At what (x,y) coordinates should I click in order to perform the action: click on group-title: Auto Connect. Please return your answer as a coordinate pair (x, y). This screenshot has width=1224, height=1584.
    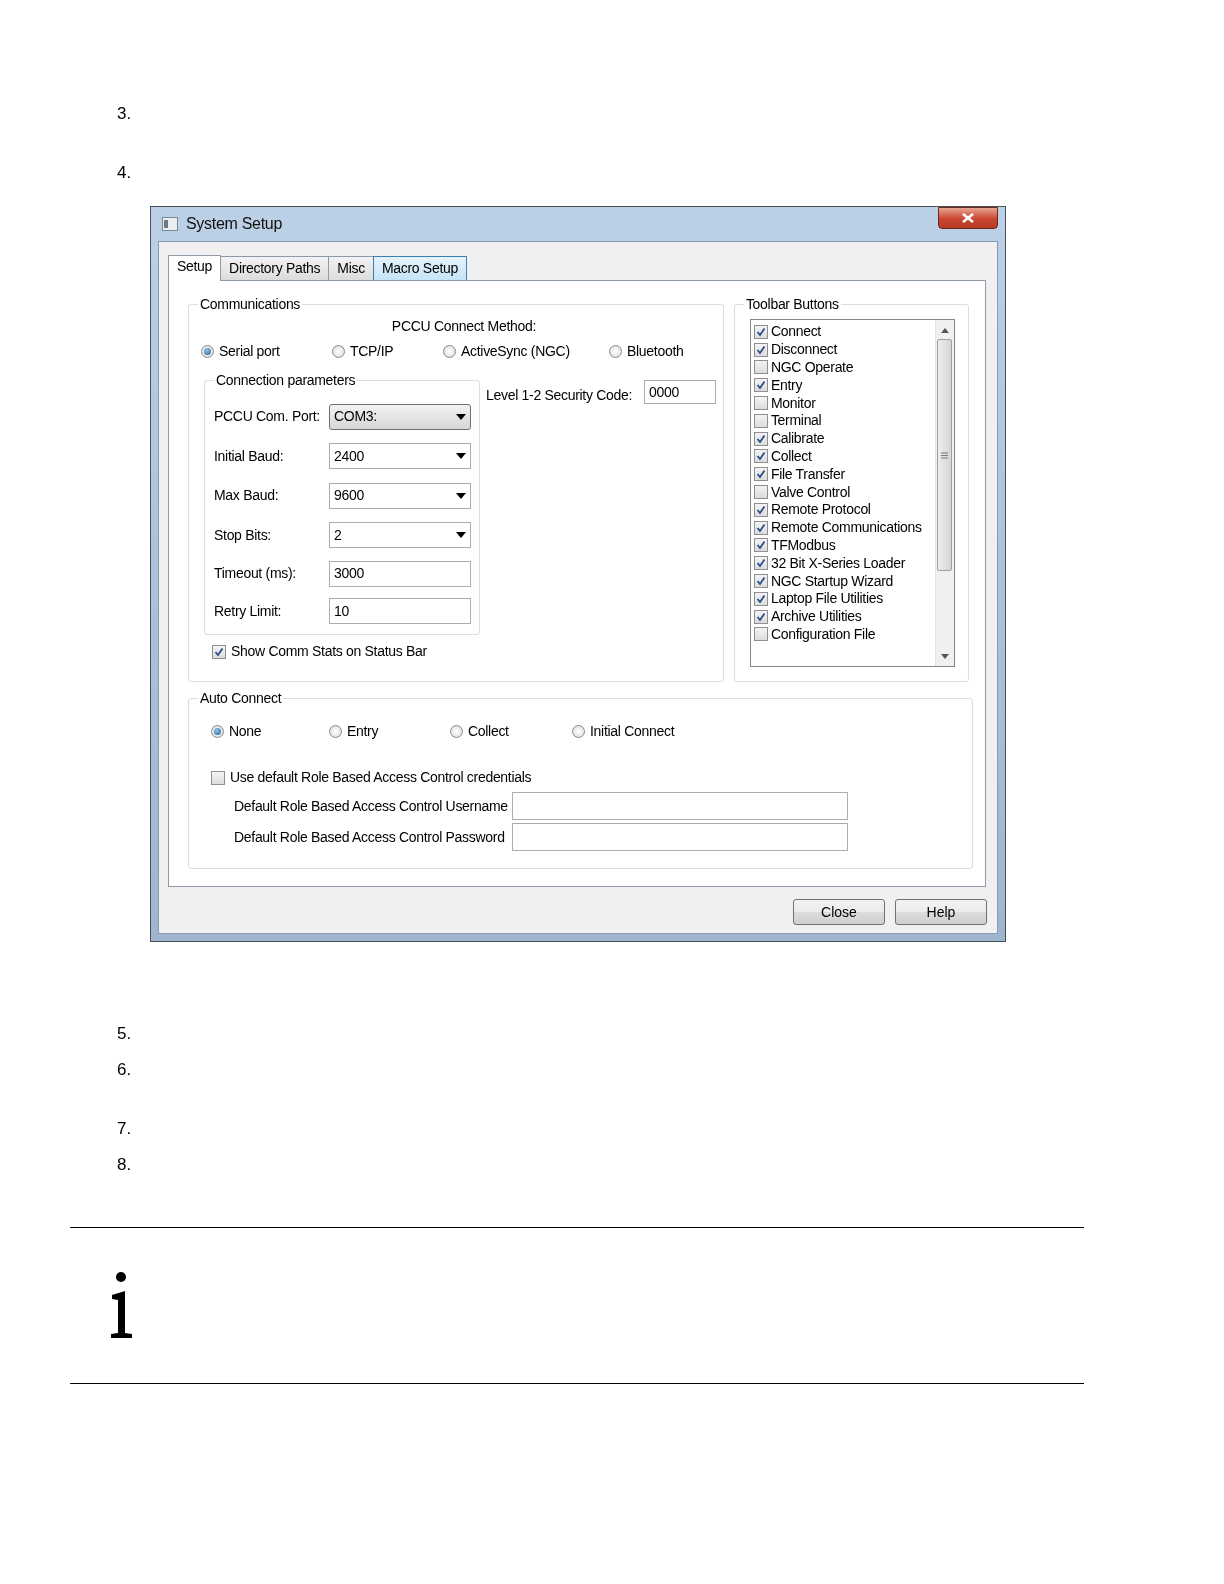
    Looking at the image, I should click on (241, 698).